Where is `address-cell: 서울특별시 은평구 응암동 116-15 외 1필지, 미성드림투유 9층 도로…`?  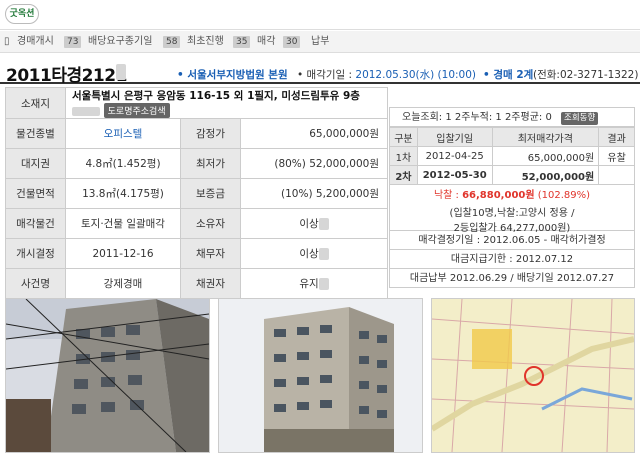 address-cell: 서울특별시 은평구 응암동 116-15 외 1필지, 미성드림투유 9층 도로… is located at coordinates (226, 103).